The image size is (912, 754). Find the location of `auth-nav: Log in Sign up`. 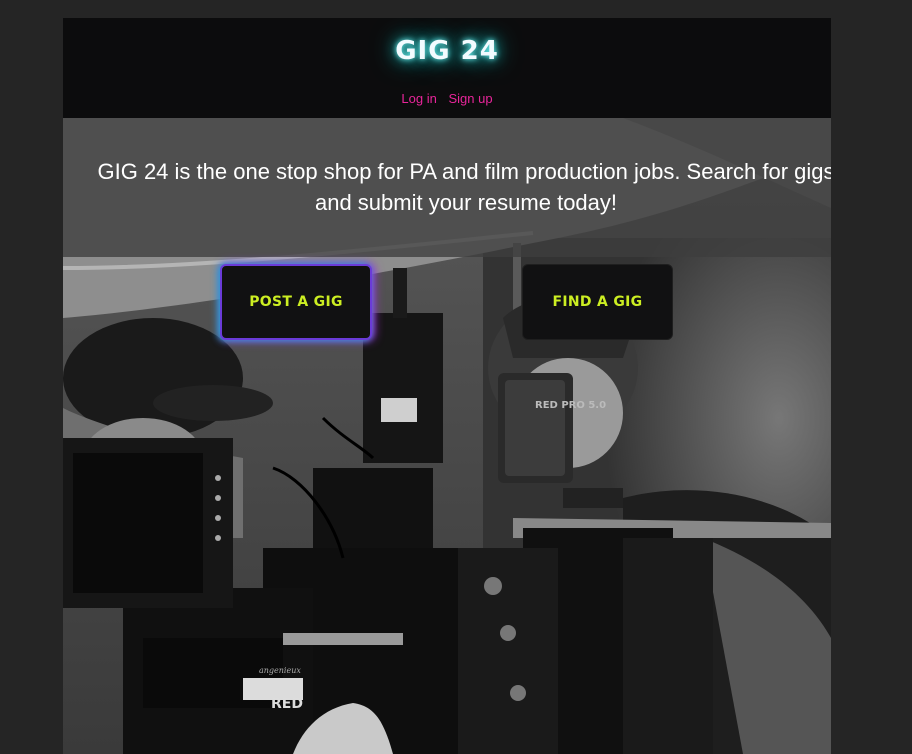

auth-nav: Log in Sign up is located at coordinates (447, 98).